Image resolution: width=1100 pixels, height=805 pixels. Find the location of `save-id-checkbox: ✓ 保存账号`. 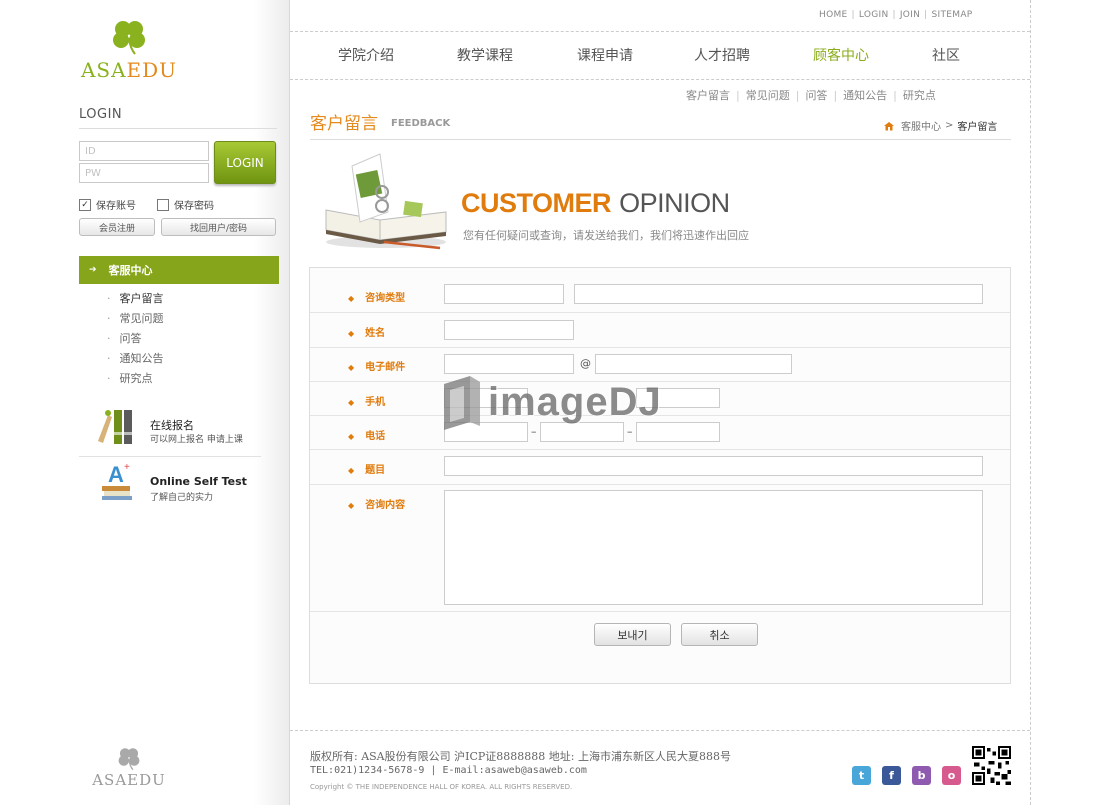

save-id-checkbox: ✓ 保存账号 is located at coordinates (107, 204).